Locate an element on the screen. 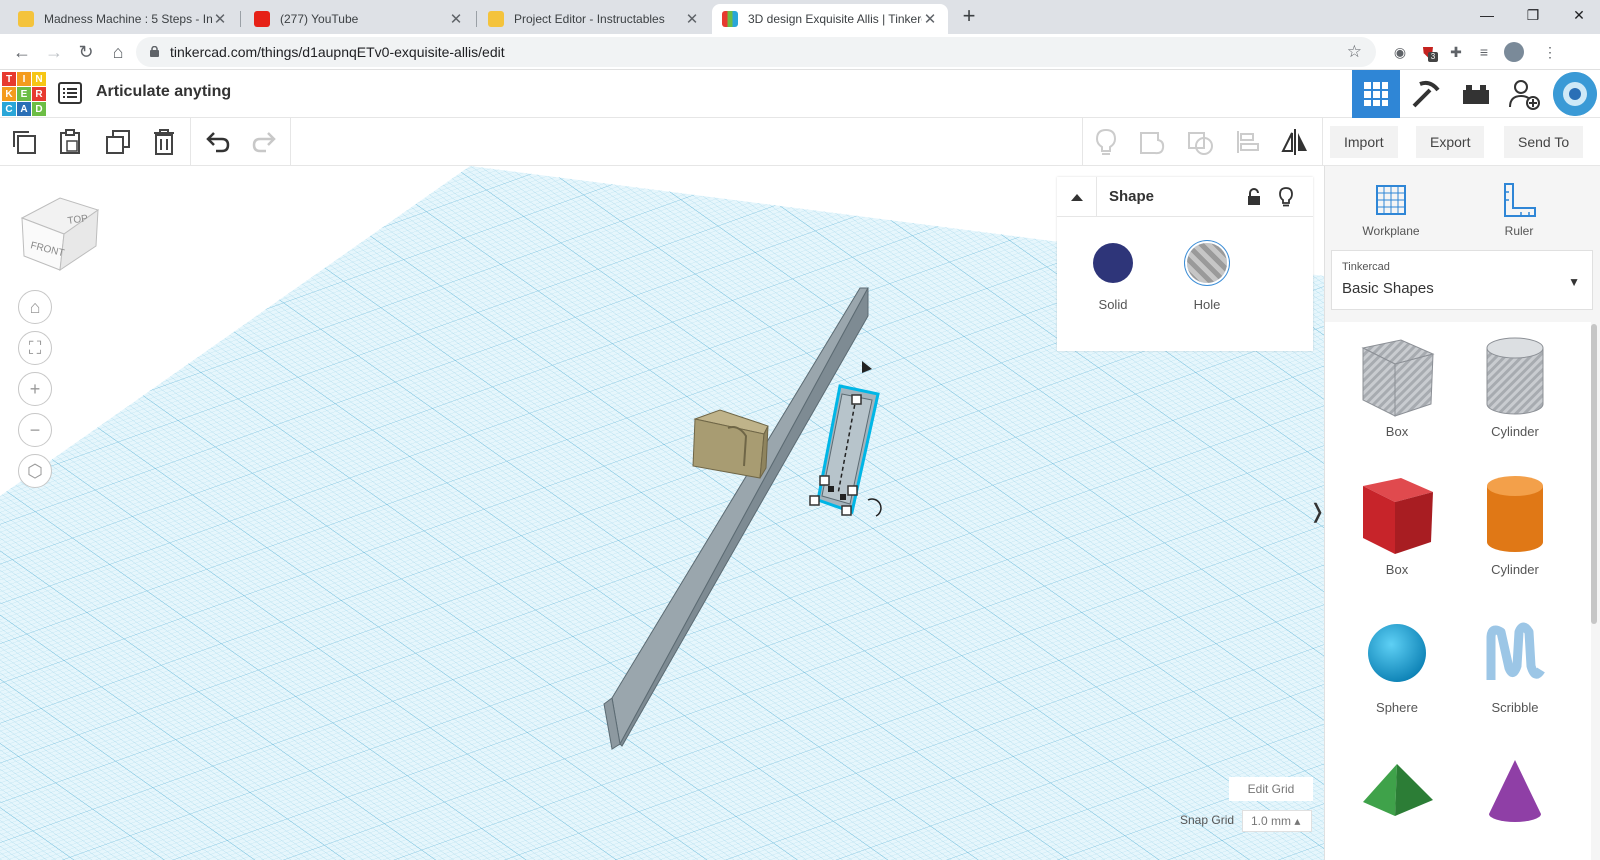 The width and height of the screenshot is (1600, 860). box-solid-icon is located at coordinates (1398, 516).